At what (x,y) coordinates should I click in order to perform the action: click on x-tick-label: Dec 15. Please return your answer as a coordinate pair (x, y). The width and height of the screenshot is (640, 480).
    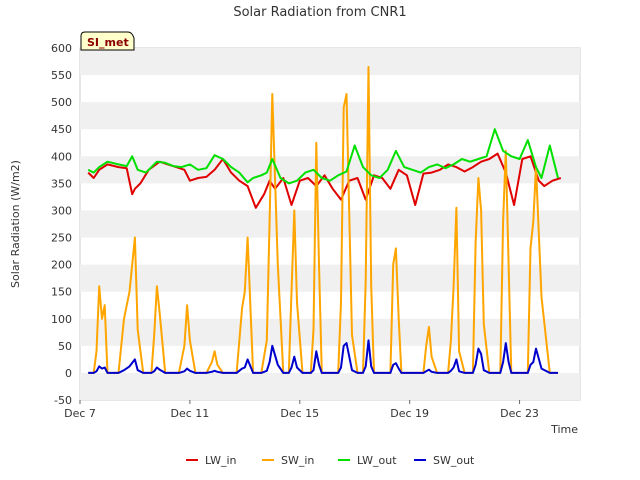
    Looking at the image, I should click on (299, 413).